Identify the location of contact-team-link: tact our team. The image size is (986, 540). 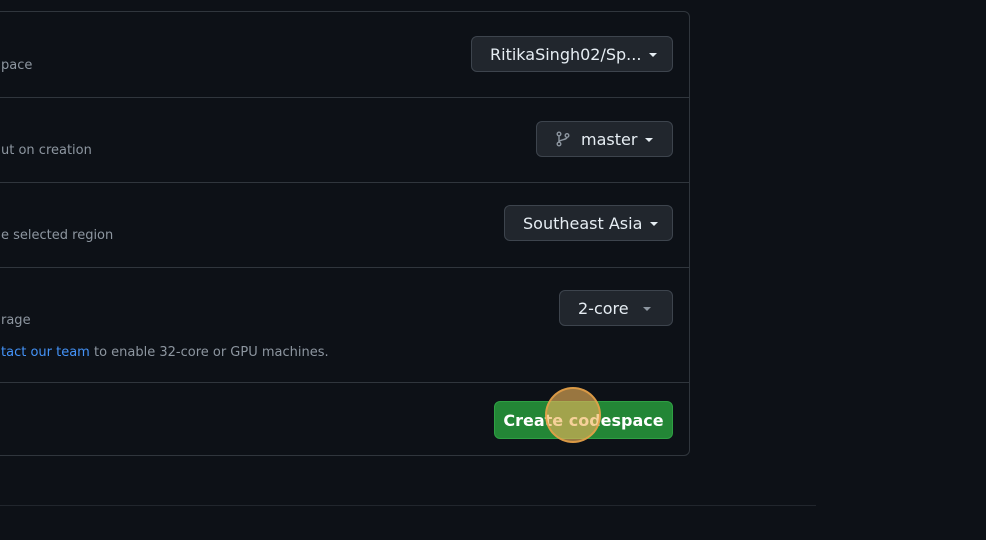
(45, 352).